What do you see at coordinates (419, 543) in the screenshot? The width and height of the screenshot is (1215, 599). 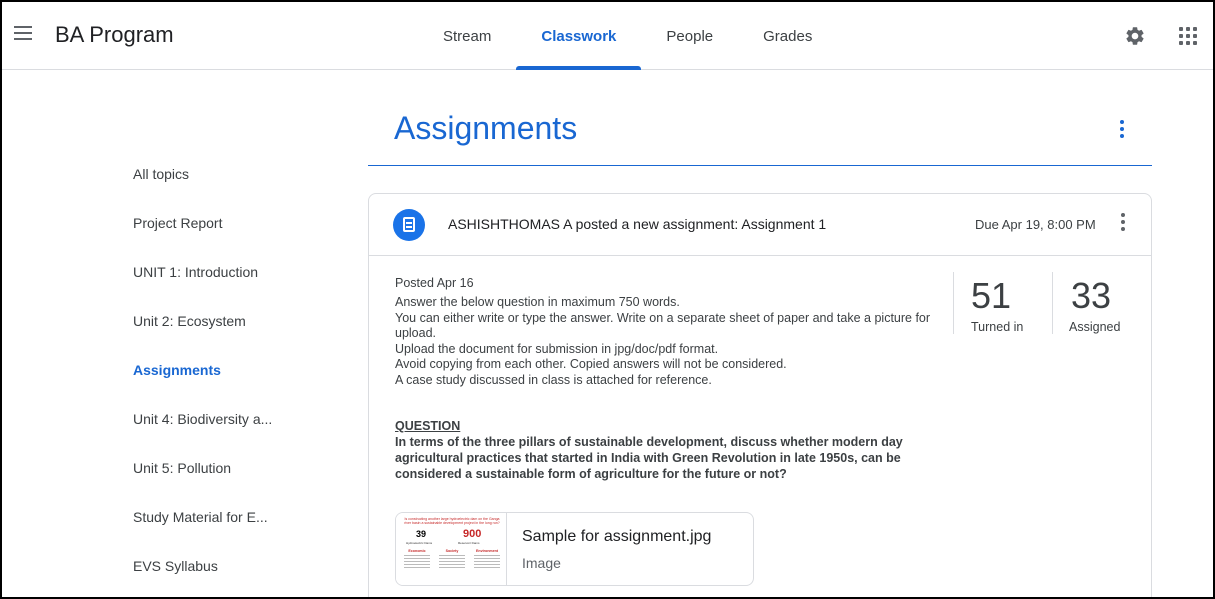 I see `thumb-sub-1: Hydroelectric Dams` at bounding box center [419, 543].